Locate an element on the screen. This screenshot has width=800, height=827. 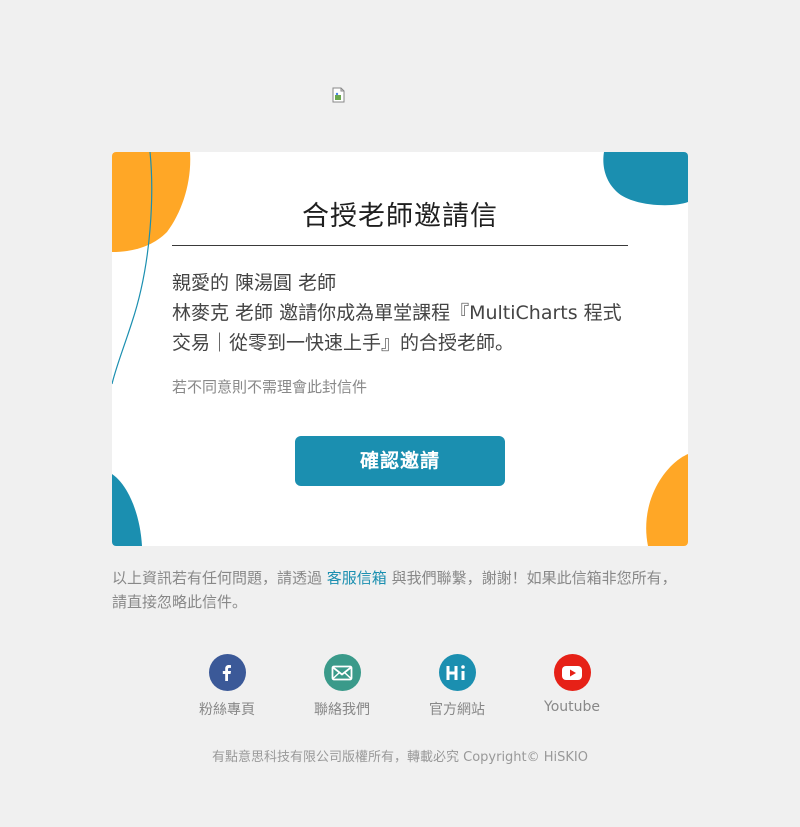
social-website-link: 官方網站 is located at coordinates (457, 686).